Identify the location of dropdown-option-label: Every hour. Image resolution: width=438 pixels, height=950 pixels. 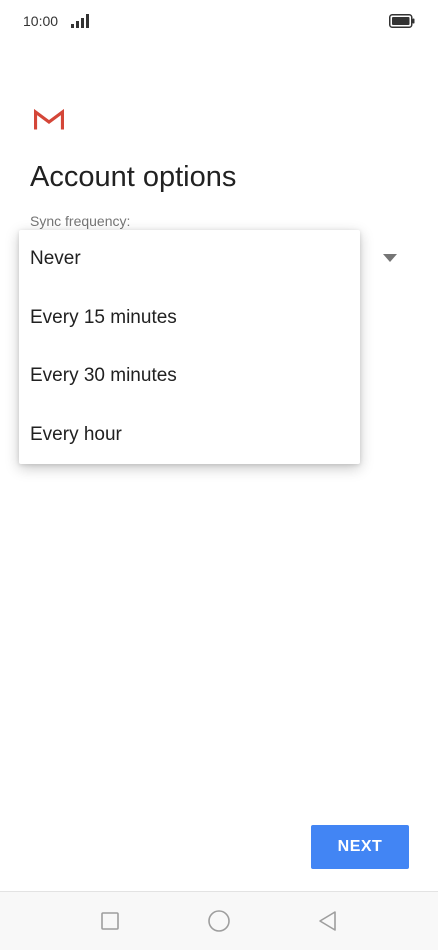
(76, 434).